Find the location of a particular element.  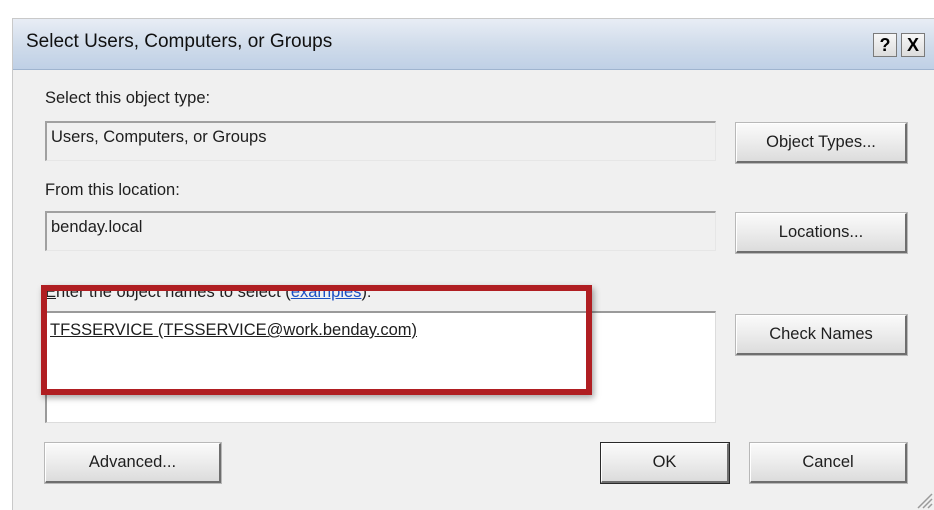

object-names-label-end: ): is located at coordinates (366, 292).